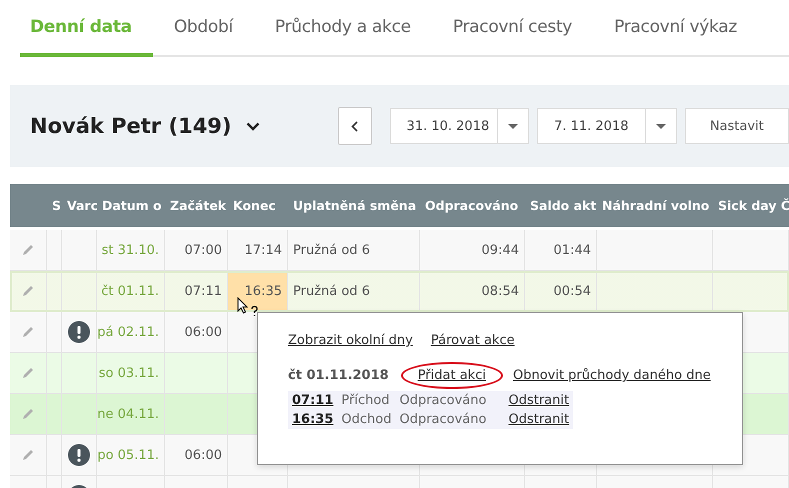 This screenshot has height=488, width=789. Describe the element at coordinates (607, 126) in the screenshot. I see `date-field: 7. 11. 2018` at that location.